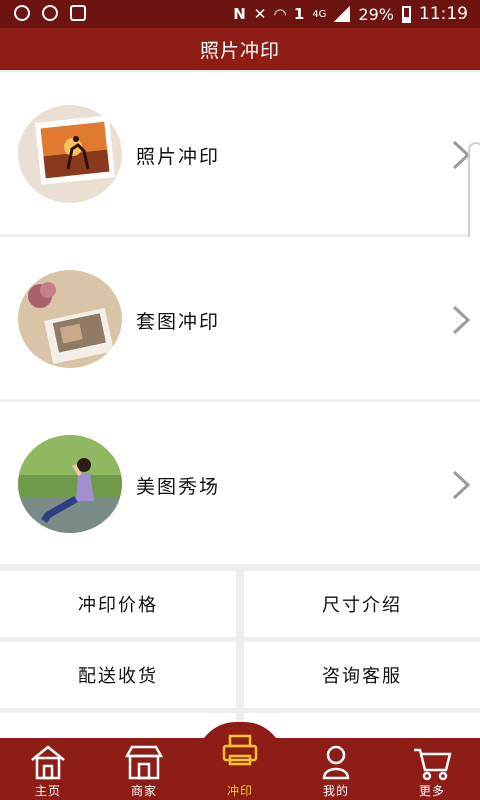 The width and height of the screenshot is (480, 800). What do you see at coordinates (299, 14) in the screenshot?
I see `sim-icon: 1` at bounding box center [299, 14].